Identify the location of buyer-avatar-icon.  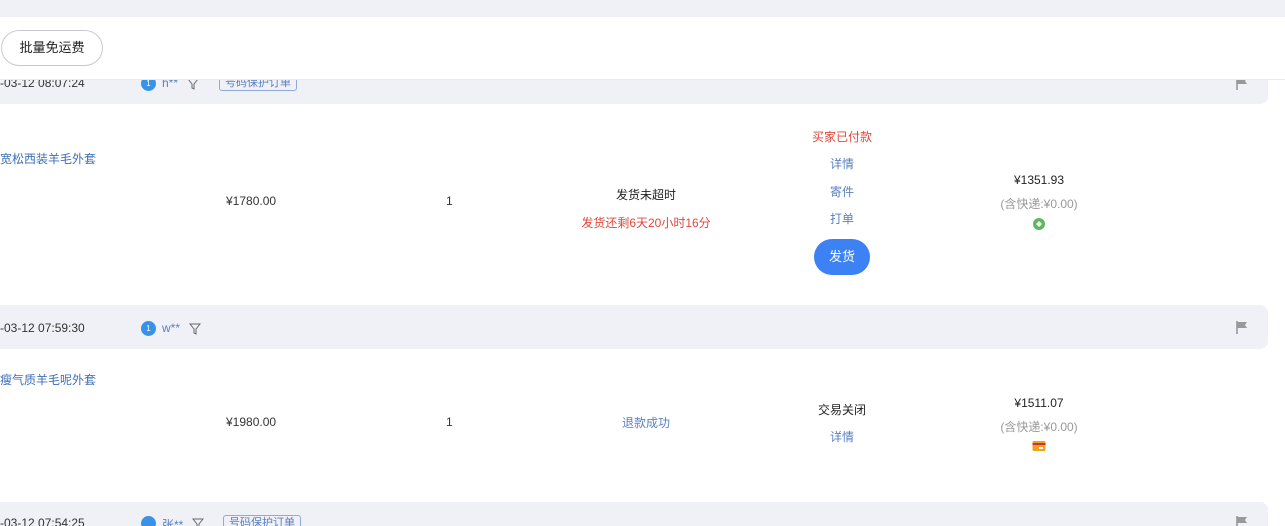
(148, 521).